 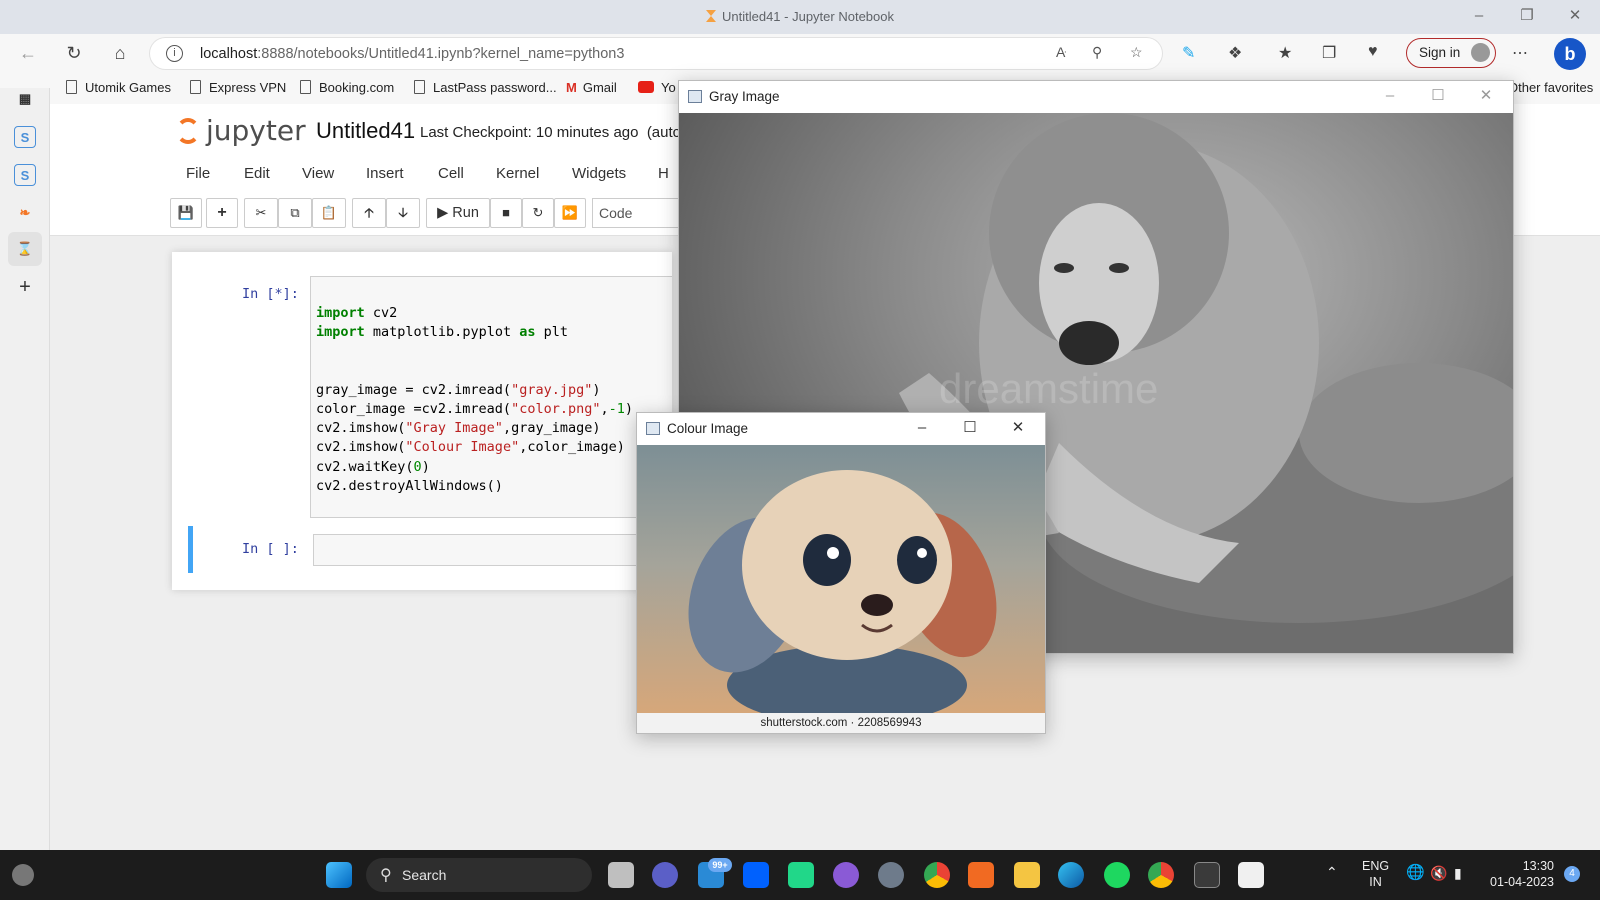 I want to click on read-aloud-icon: Aּ, so click(x=1060, y=52).